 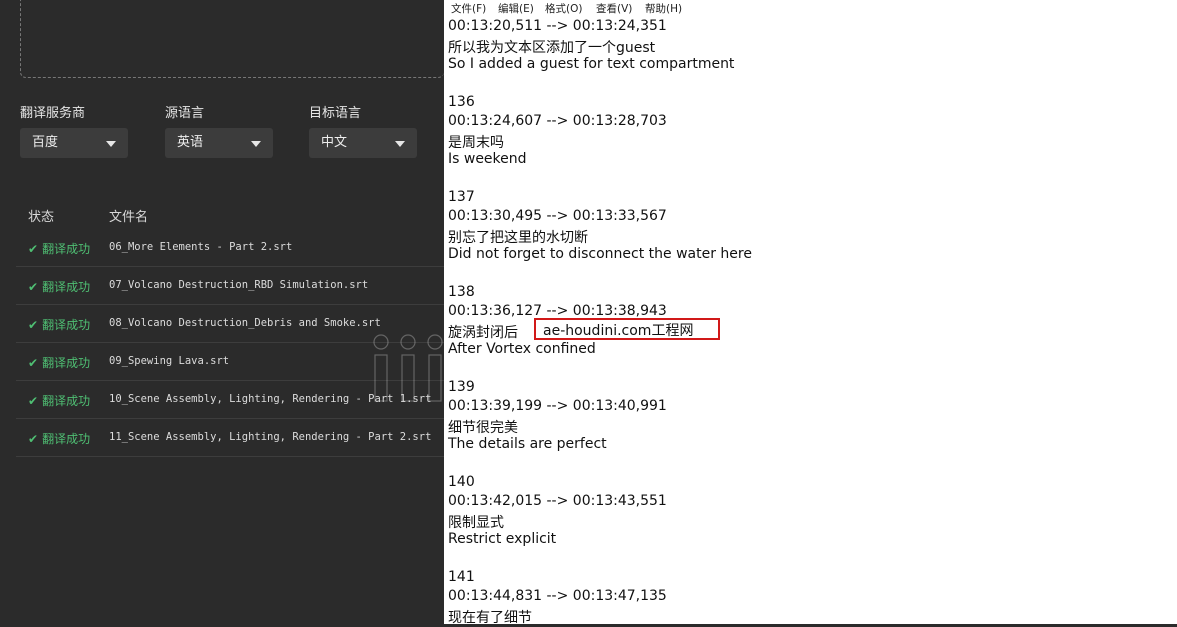 What do you see at coordinates (169, 361) in the screenshot?
I see `file-name: 09_Spewing Lava.srt` at bounding box center [169, 361].